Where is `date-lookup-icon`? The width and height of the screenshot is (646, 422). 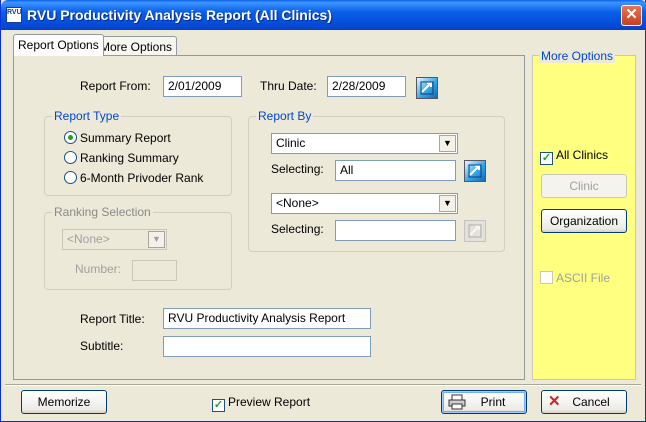
date-lookup-icon is located at coordinates (427, 88).